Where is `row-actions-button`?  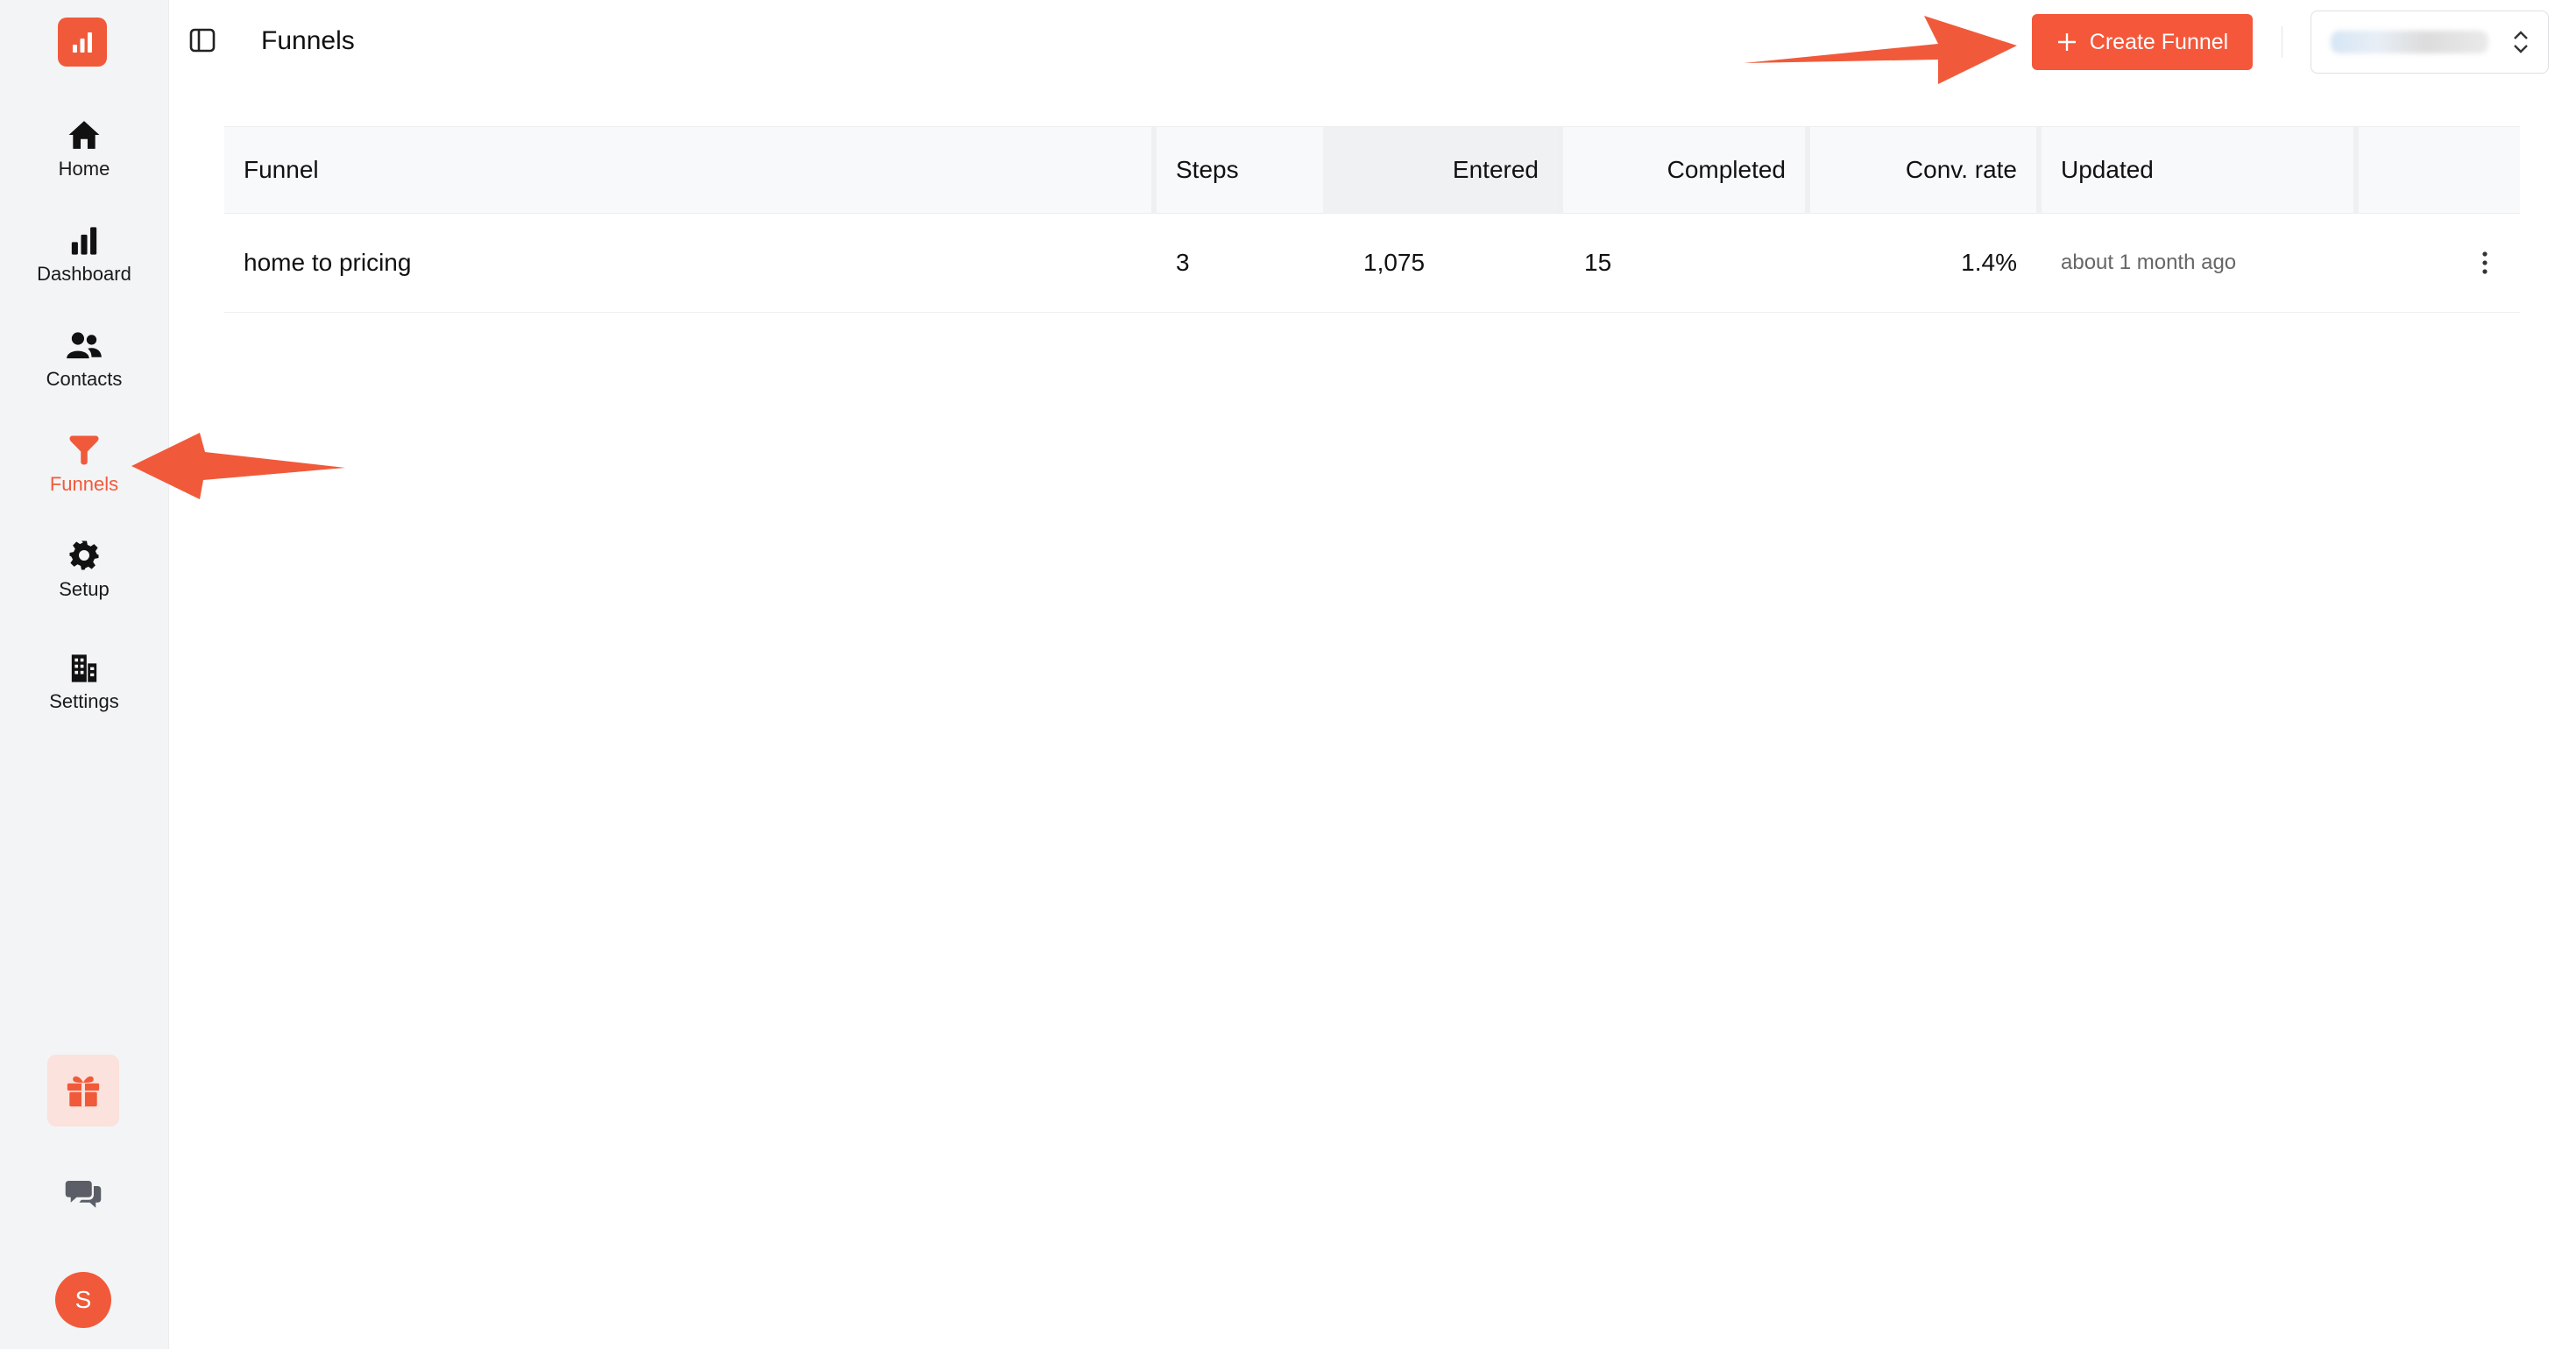 row-actions-button is located at coordinates (2484, 263).